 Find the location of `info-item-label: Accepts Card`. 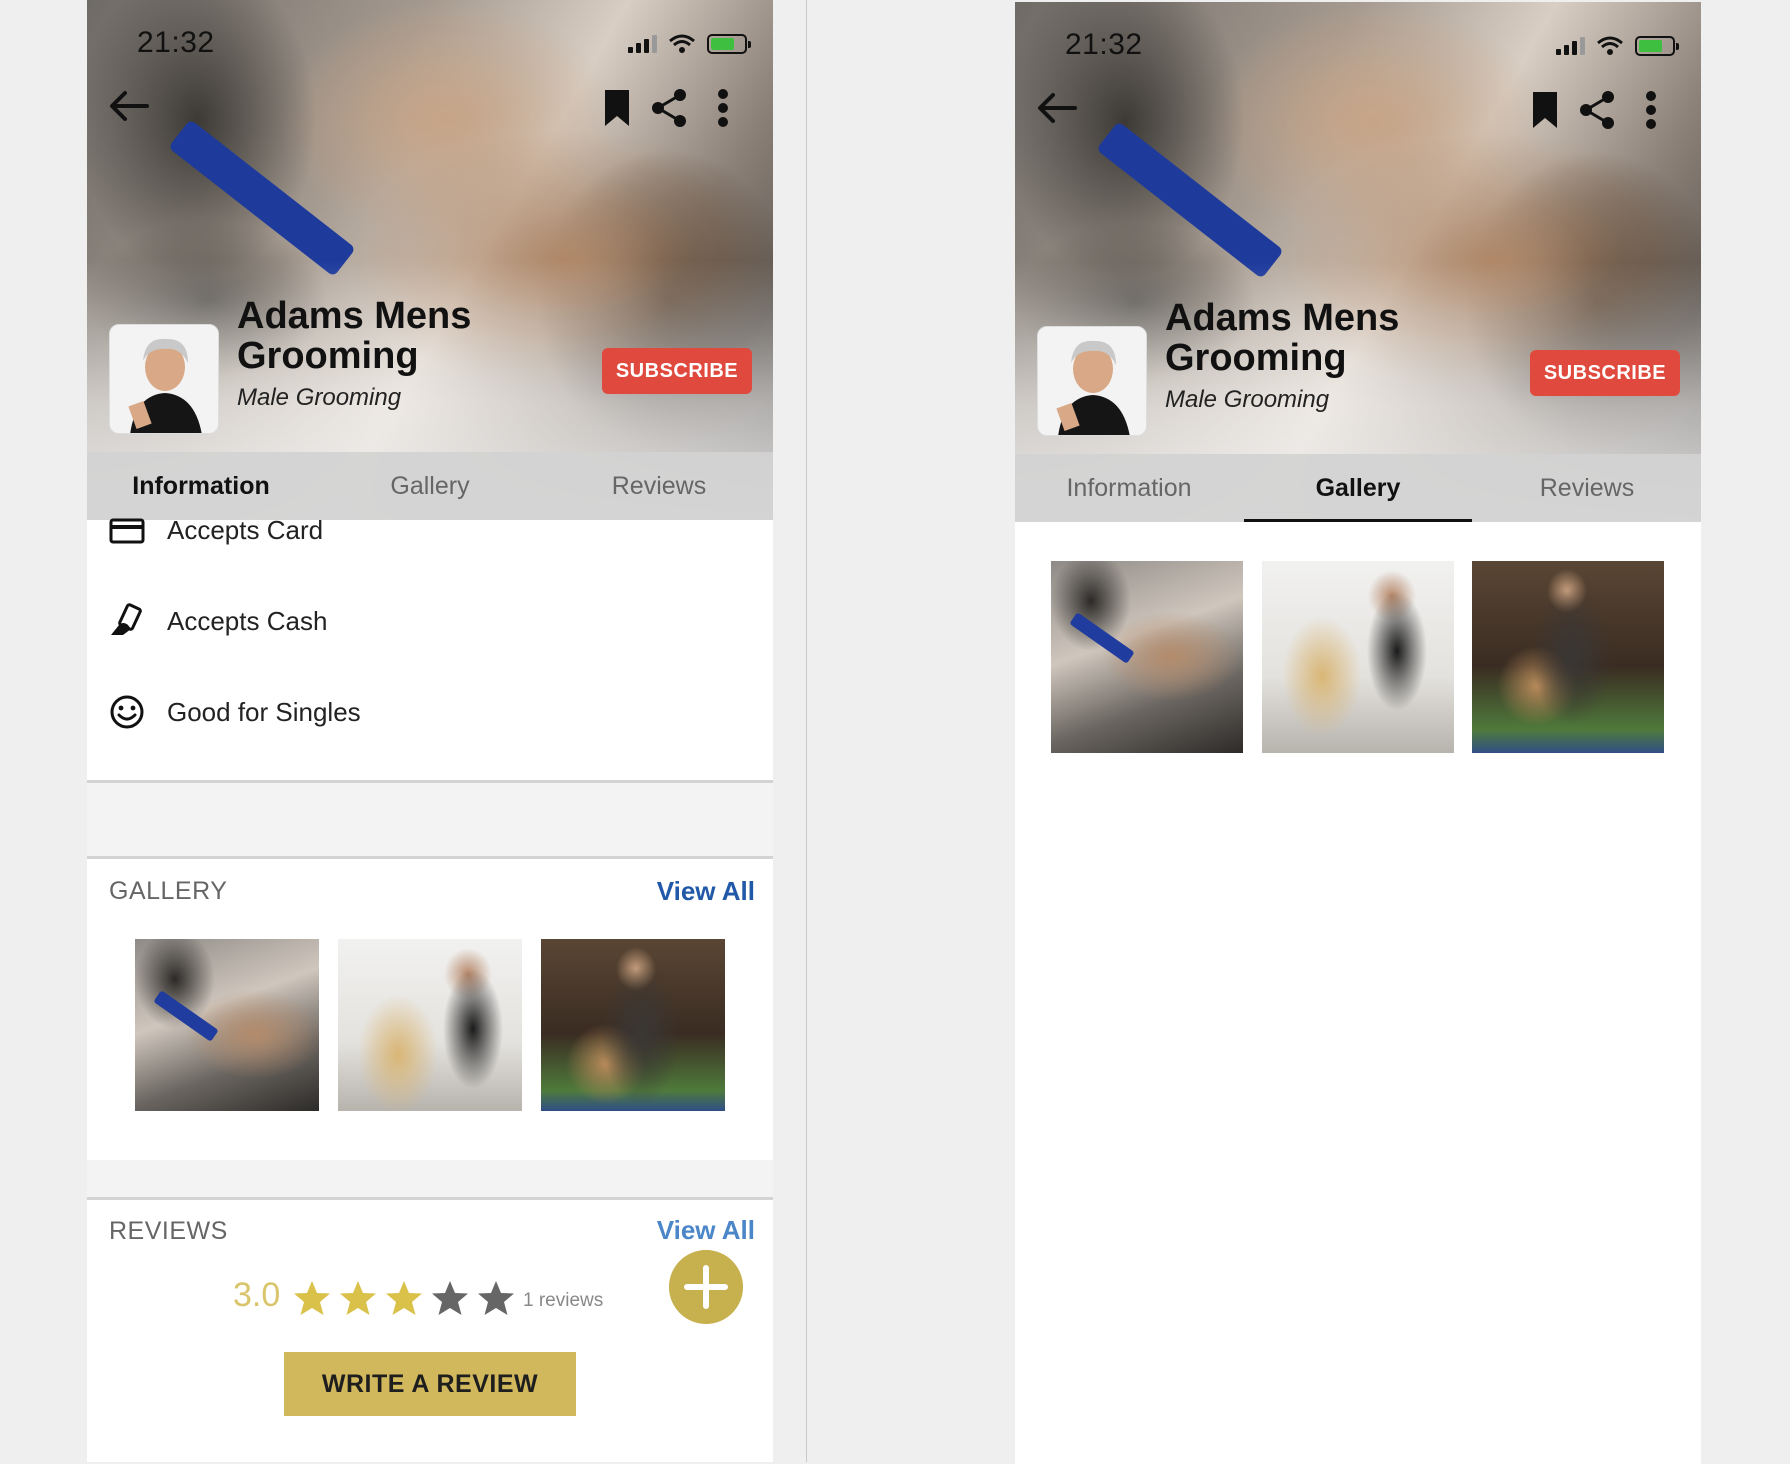

info-item-label: Accepts Card is located at coordinates (245, 529).